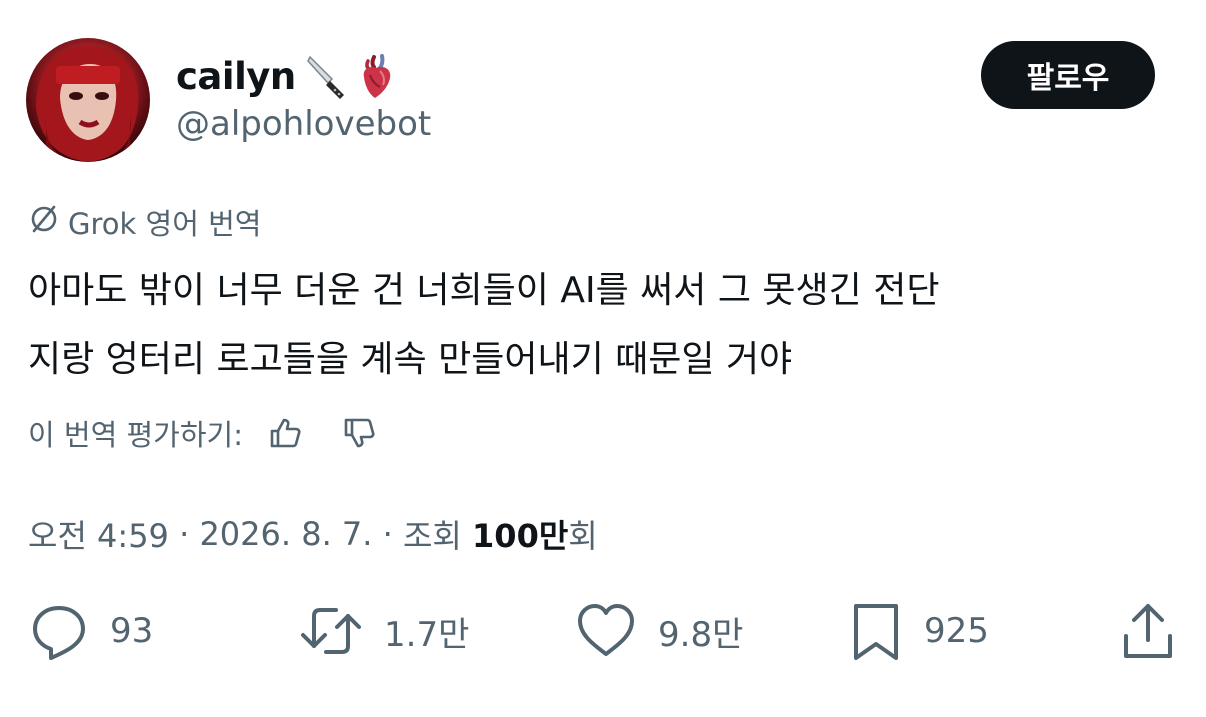 Image resolution: width=1206 pixels, height=717 pixels. I want to click on rate-translation-label: 이 번역 평가하기:, so click(135, 435).